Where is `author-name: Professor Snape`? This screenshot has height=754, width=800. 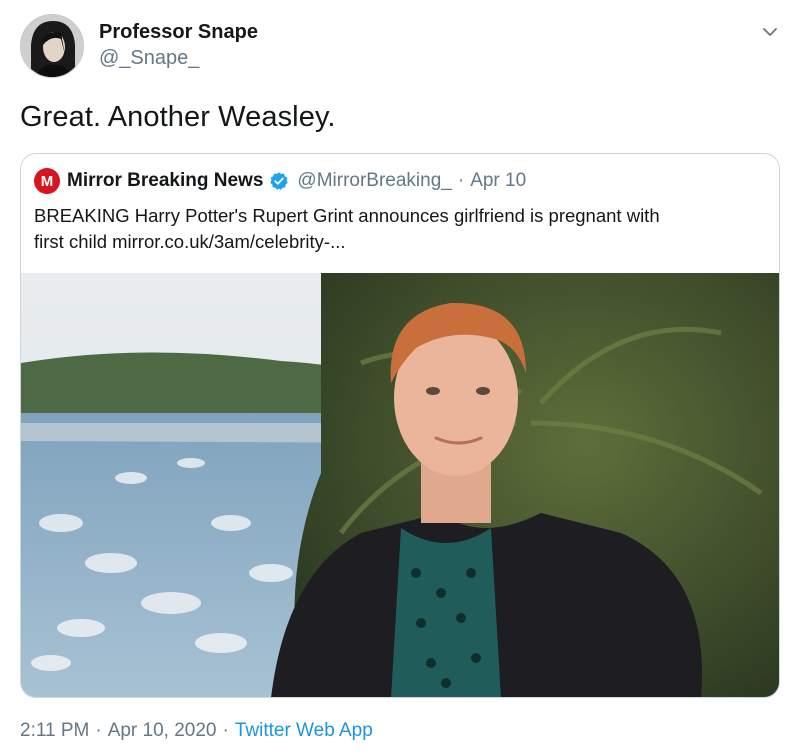 author-name: Professor Snape is located at coordinates (178, 32).